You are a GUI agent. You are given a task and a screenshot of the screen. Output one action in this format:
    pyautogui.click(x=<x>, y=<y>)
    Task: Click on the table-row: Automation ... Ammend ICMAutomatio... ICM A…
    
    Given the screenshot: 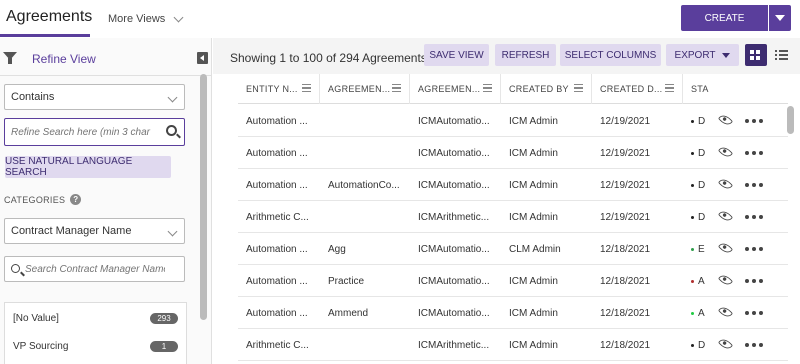 What is the action you would take?
    pyautogui.click(x=513, y=313)
    